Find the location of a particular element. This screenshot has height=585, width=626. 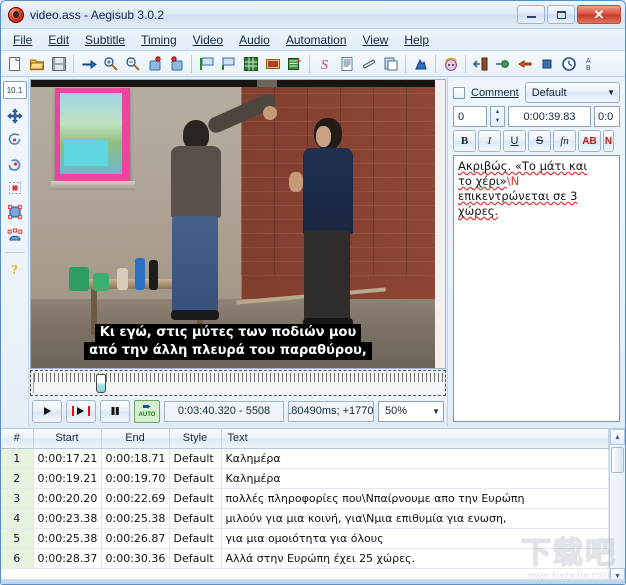

spinner-up-icon: ▲ is located at coordinates (497, 112).